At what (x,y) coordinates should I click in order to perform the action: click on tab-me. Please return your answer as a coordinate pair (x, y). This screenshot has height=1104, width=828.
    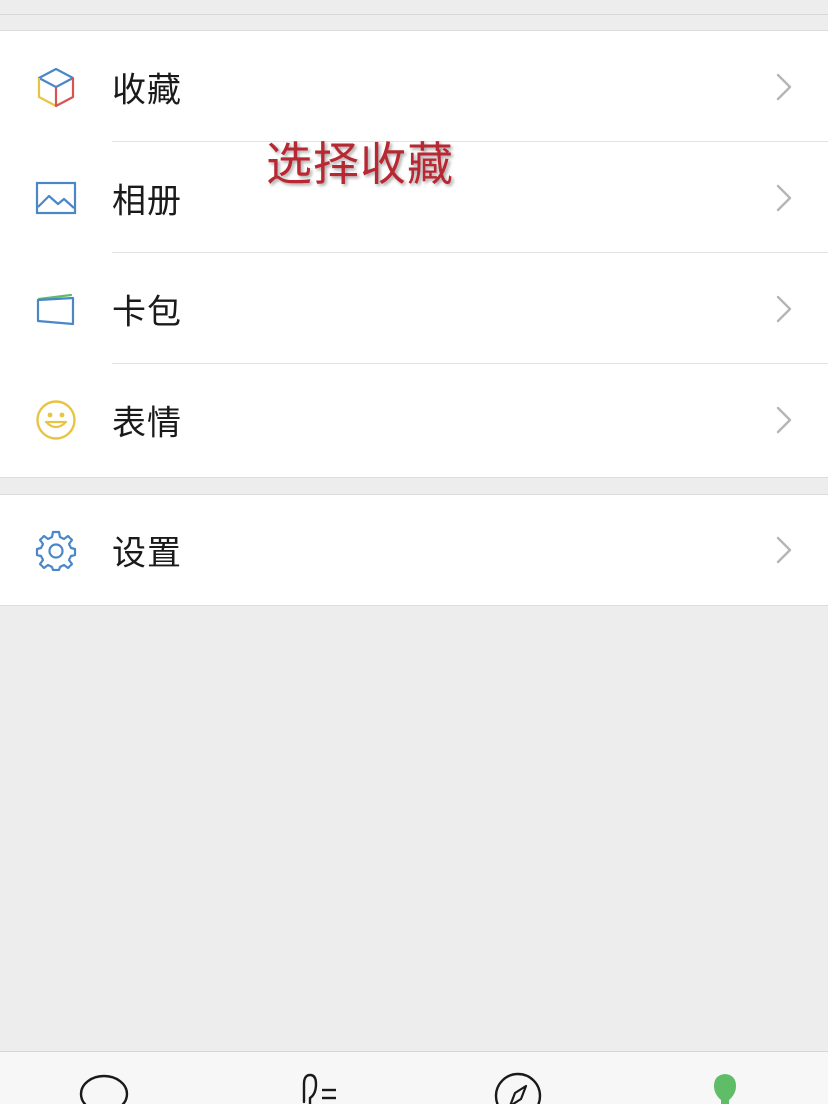
    Looking at the image, I should click on (726, 1088).